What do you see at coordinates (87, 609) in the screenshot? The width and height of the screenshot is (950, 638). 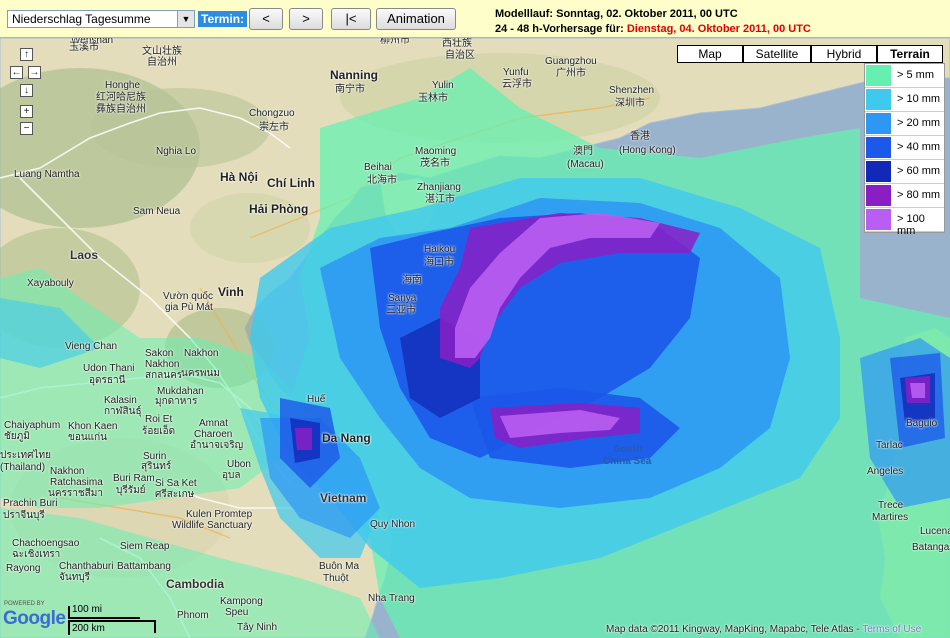 I see `scale-miles-label: 100 mi` at bounding box center [87, 609].